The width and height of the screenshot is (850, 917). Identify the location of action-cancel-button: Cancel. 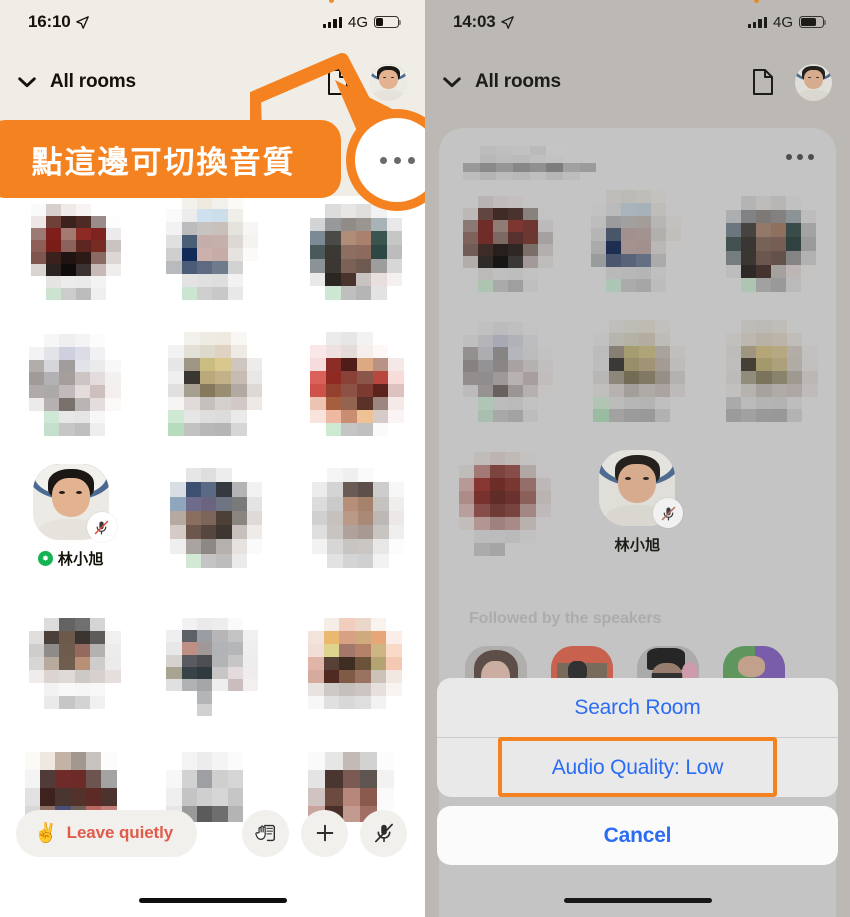
(637, 835).